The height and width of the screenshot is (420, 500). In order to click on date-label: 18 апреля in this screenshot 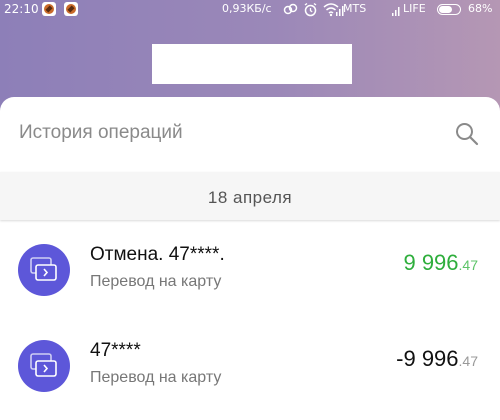, I will do `click(250, 197)`.